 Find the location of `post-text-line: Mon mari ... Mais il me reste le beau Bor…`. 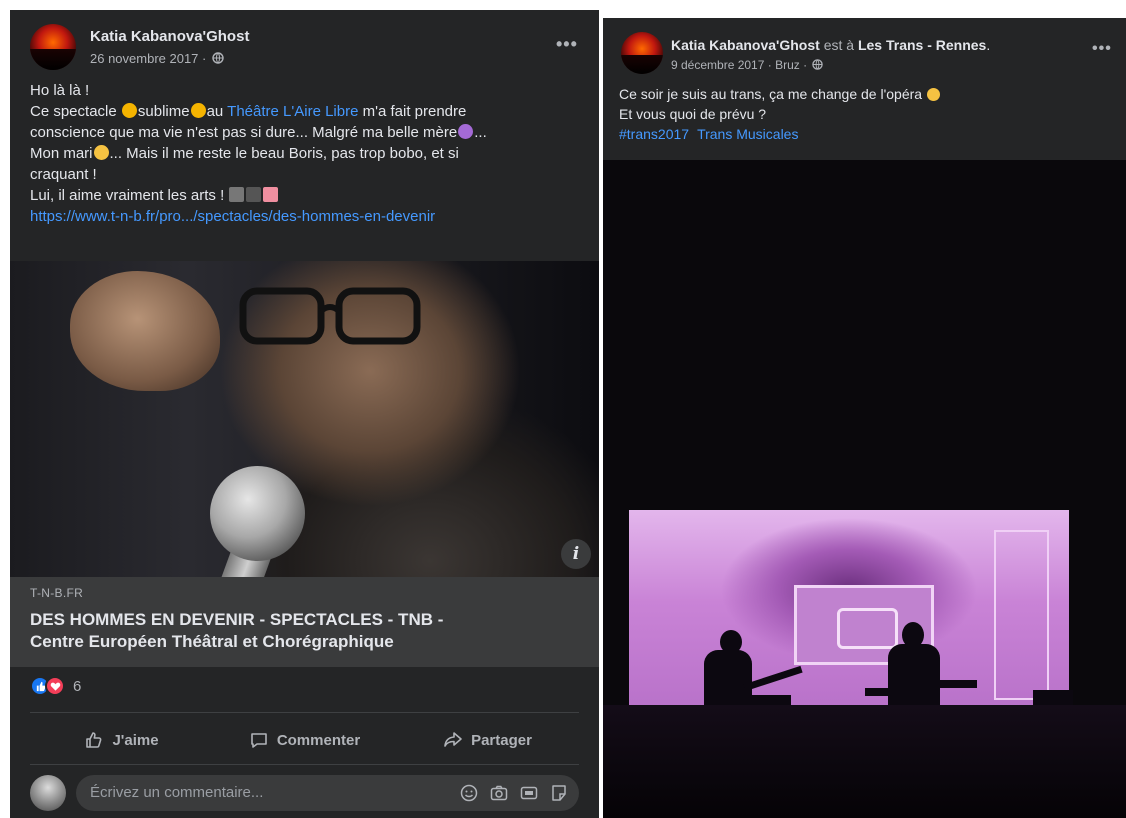

post-text-line: Mon mari ... Mais il me reste le beau Bor… is located at coordinates (310, 153).